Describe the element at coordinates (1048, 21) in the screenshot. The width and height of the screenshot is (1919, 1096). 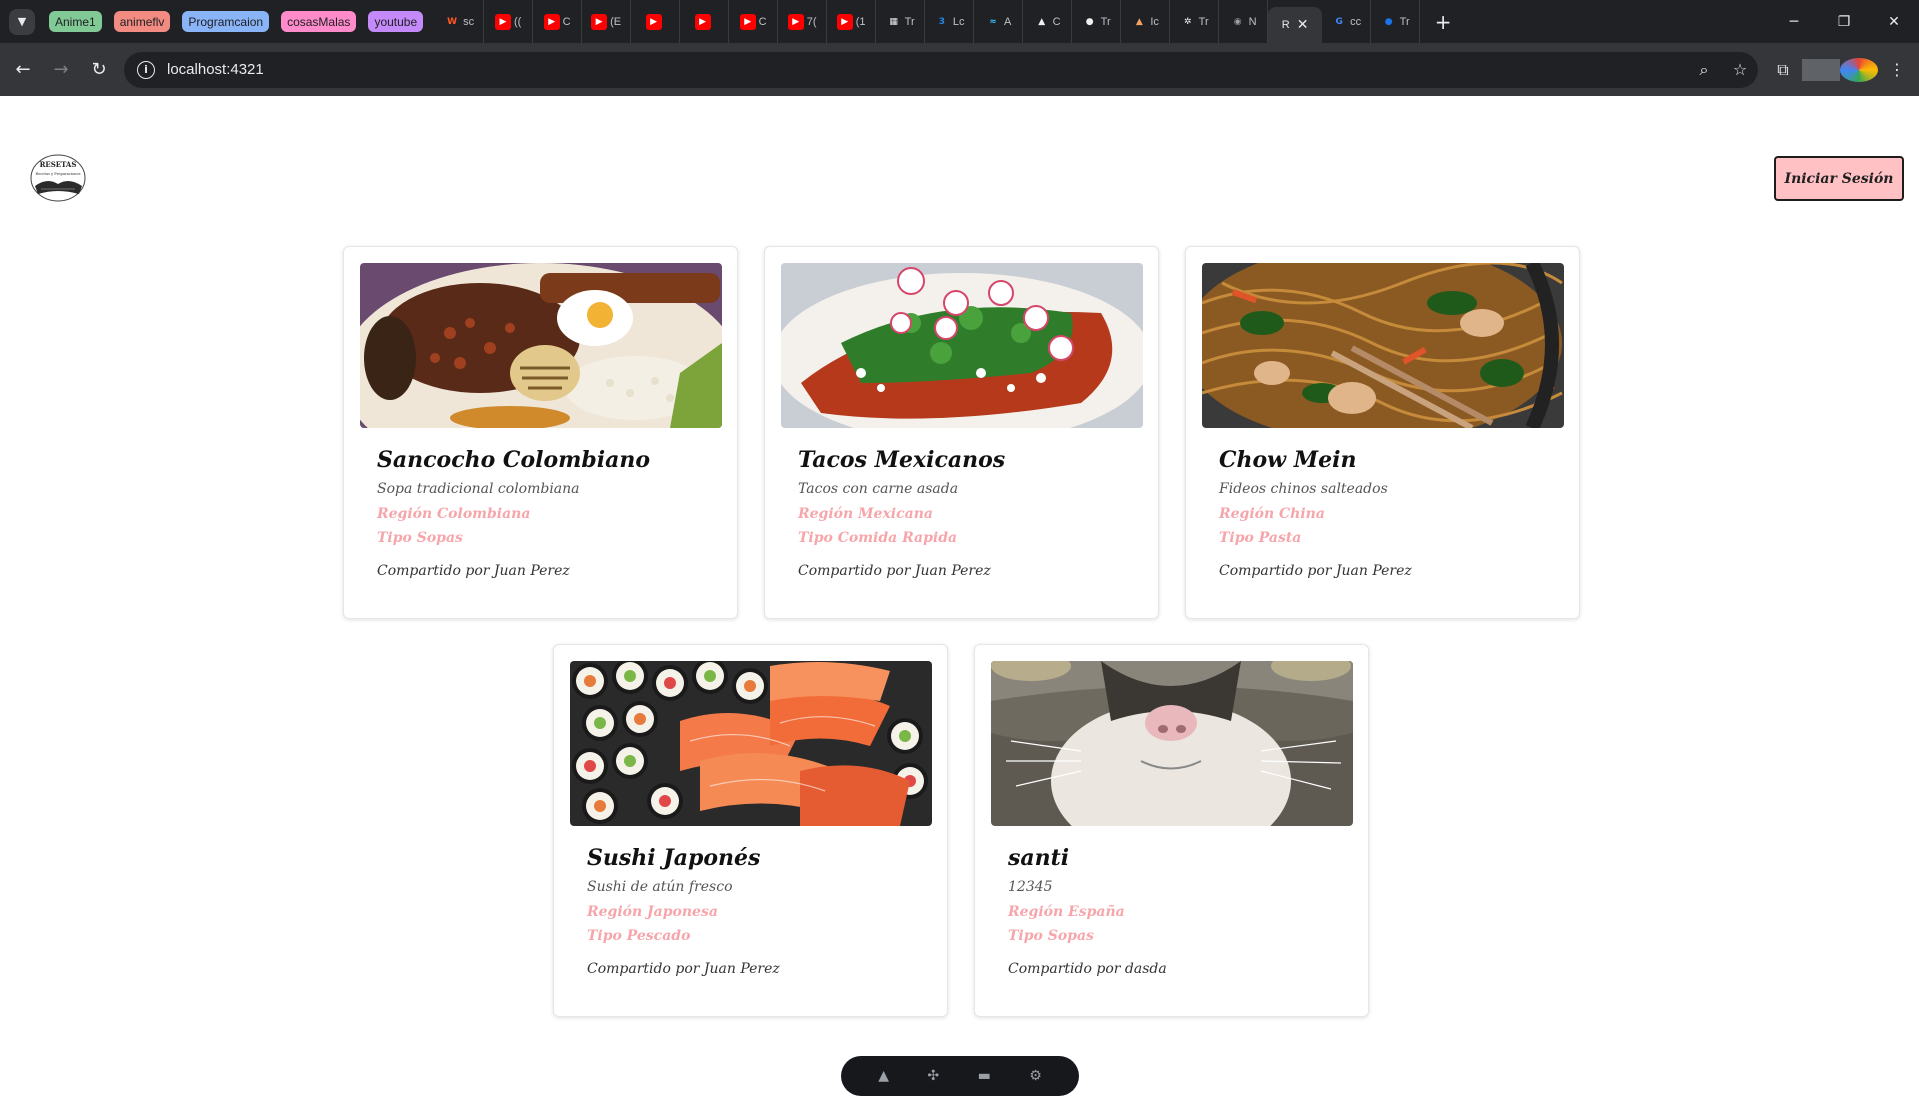
I see `browser-tab: ▲ C` at that location.